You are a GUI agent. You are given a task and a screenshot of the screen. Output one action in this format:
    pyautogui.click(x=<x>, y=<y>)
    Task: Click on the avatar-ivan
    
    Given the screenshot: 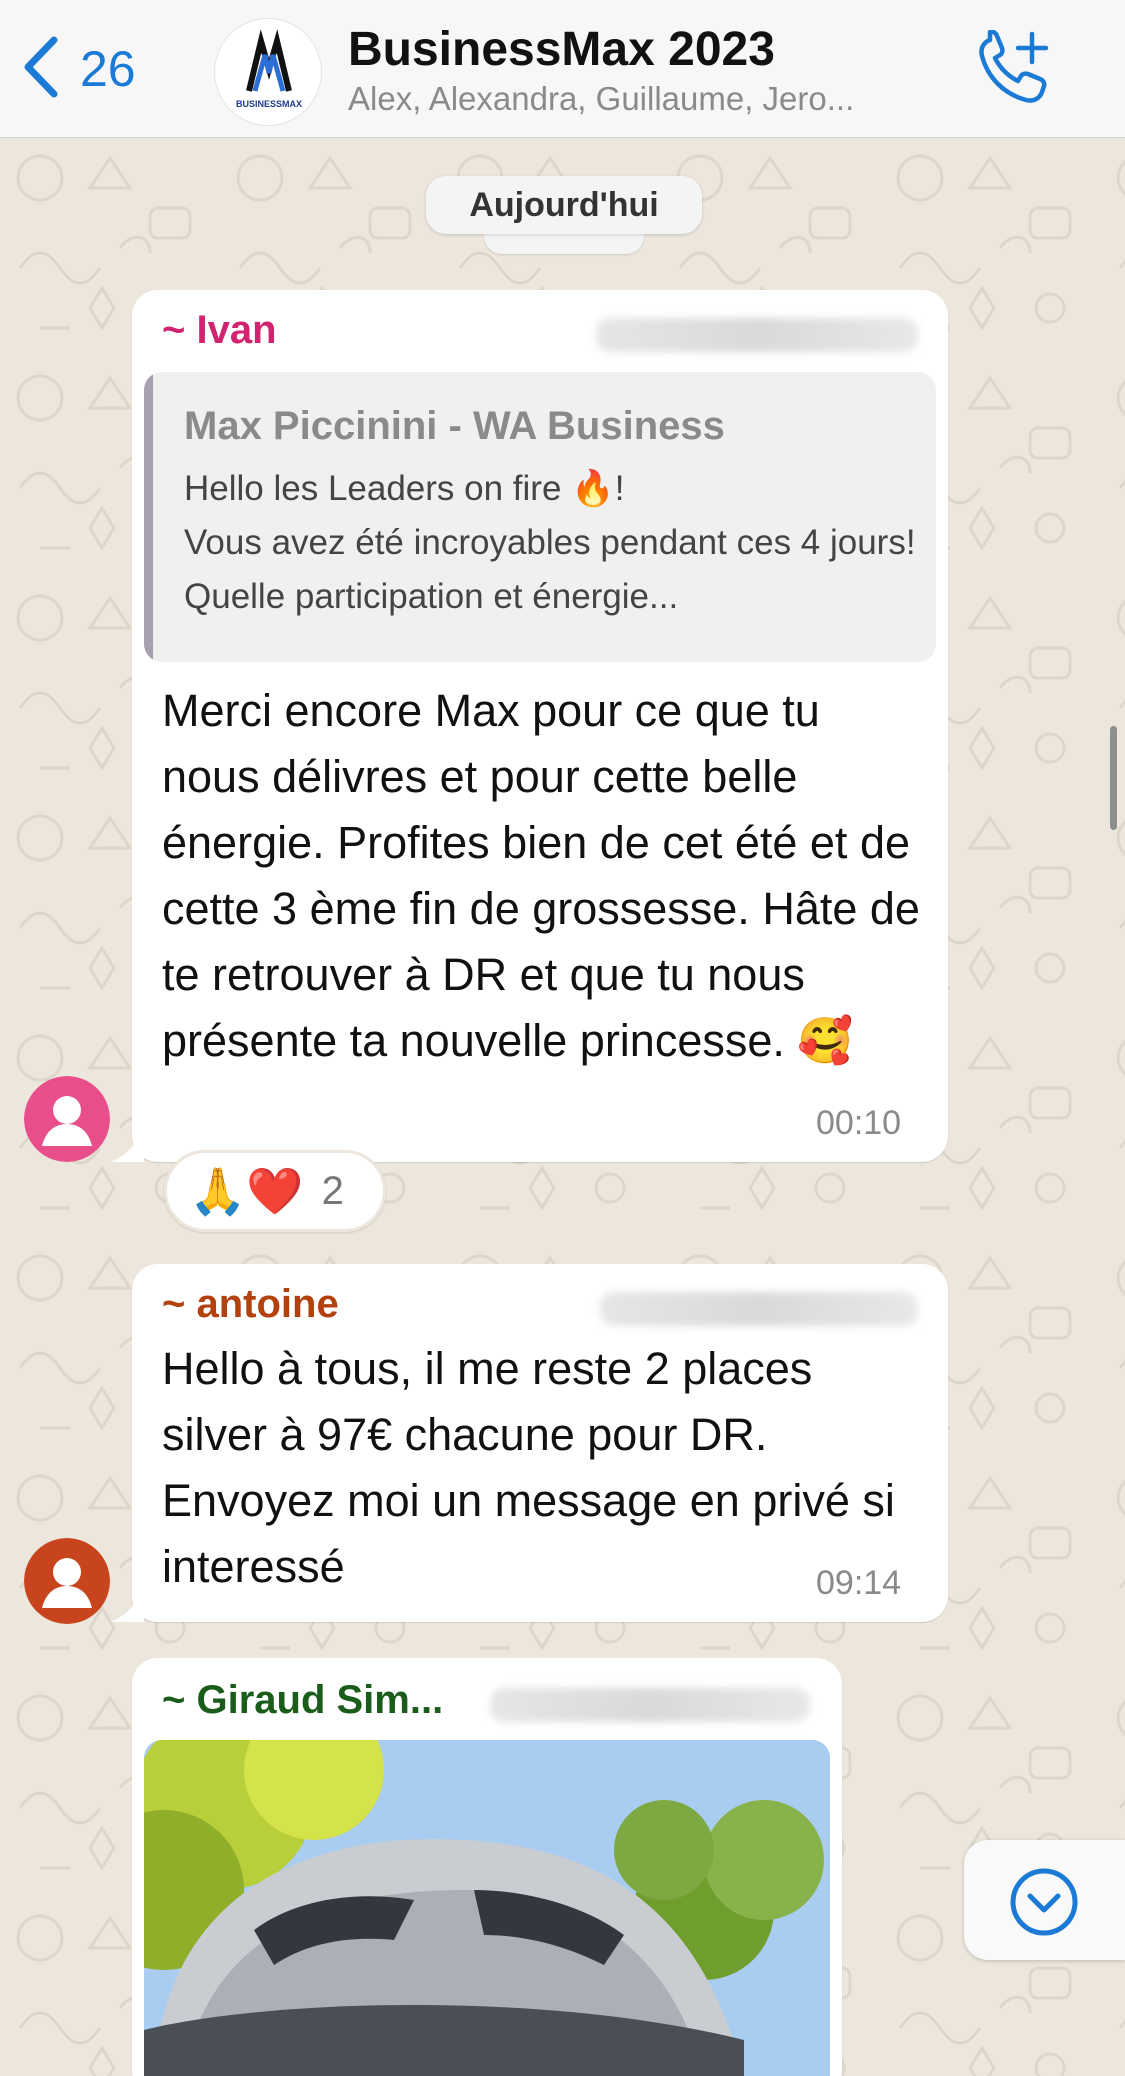 What is the action you would take?
    pyautogui.click(x=67, y=1119)
    